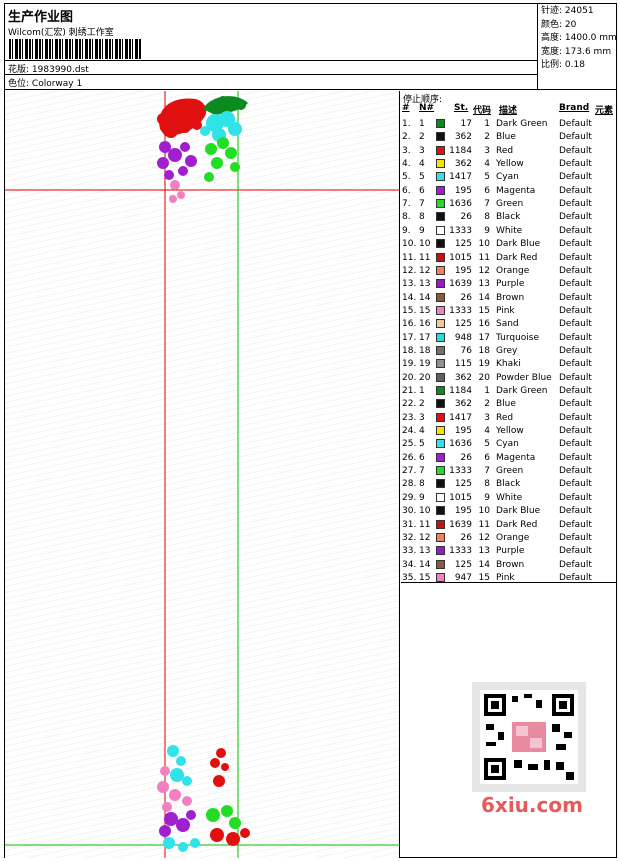 The height and width of the screenshot is (861, 620). Describe the element at coordinates (508, 163) in the screenshot. I see `table-row: 4. 4 362 4 Yellow Default` at that location.